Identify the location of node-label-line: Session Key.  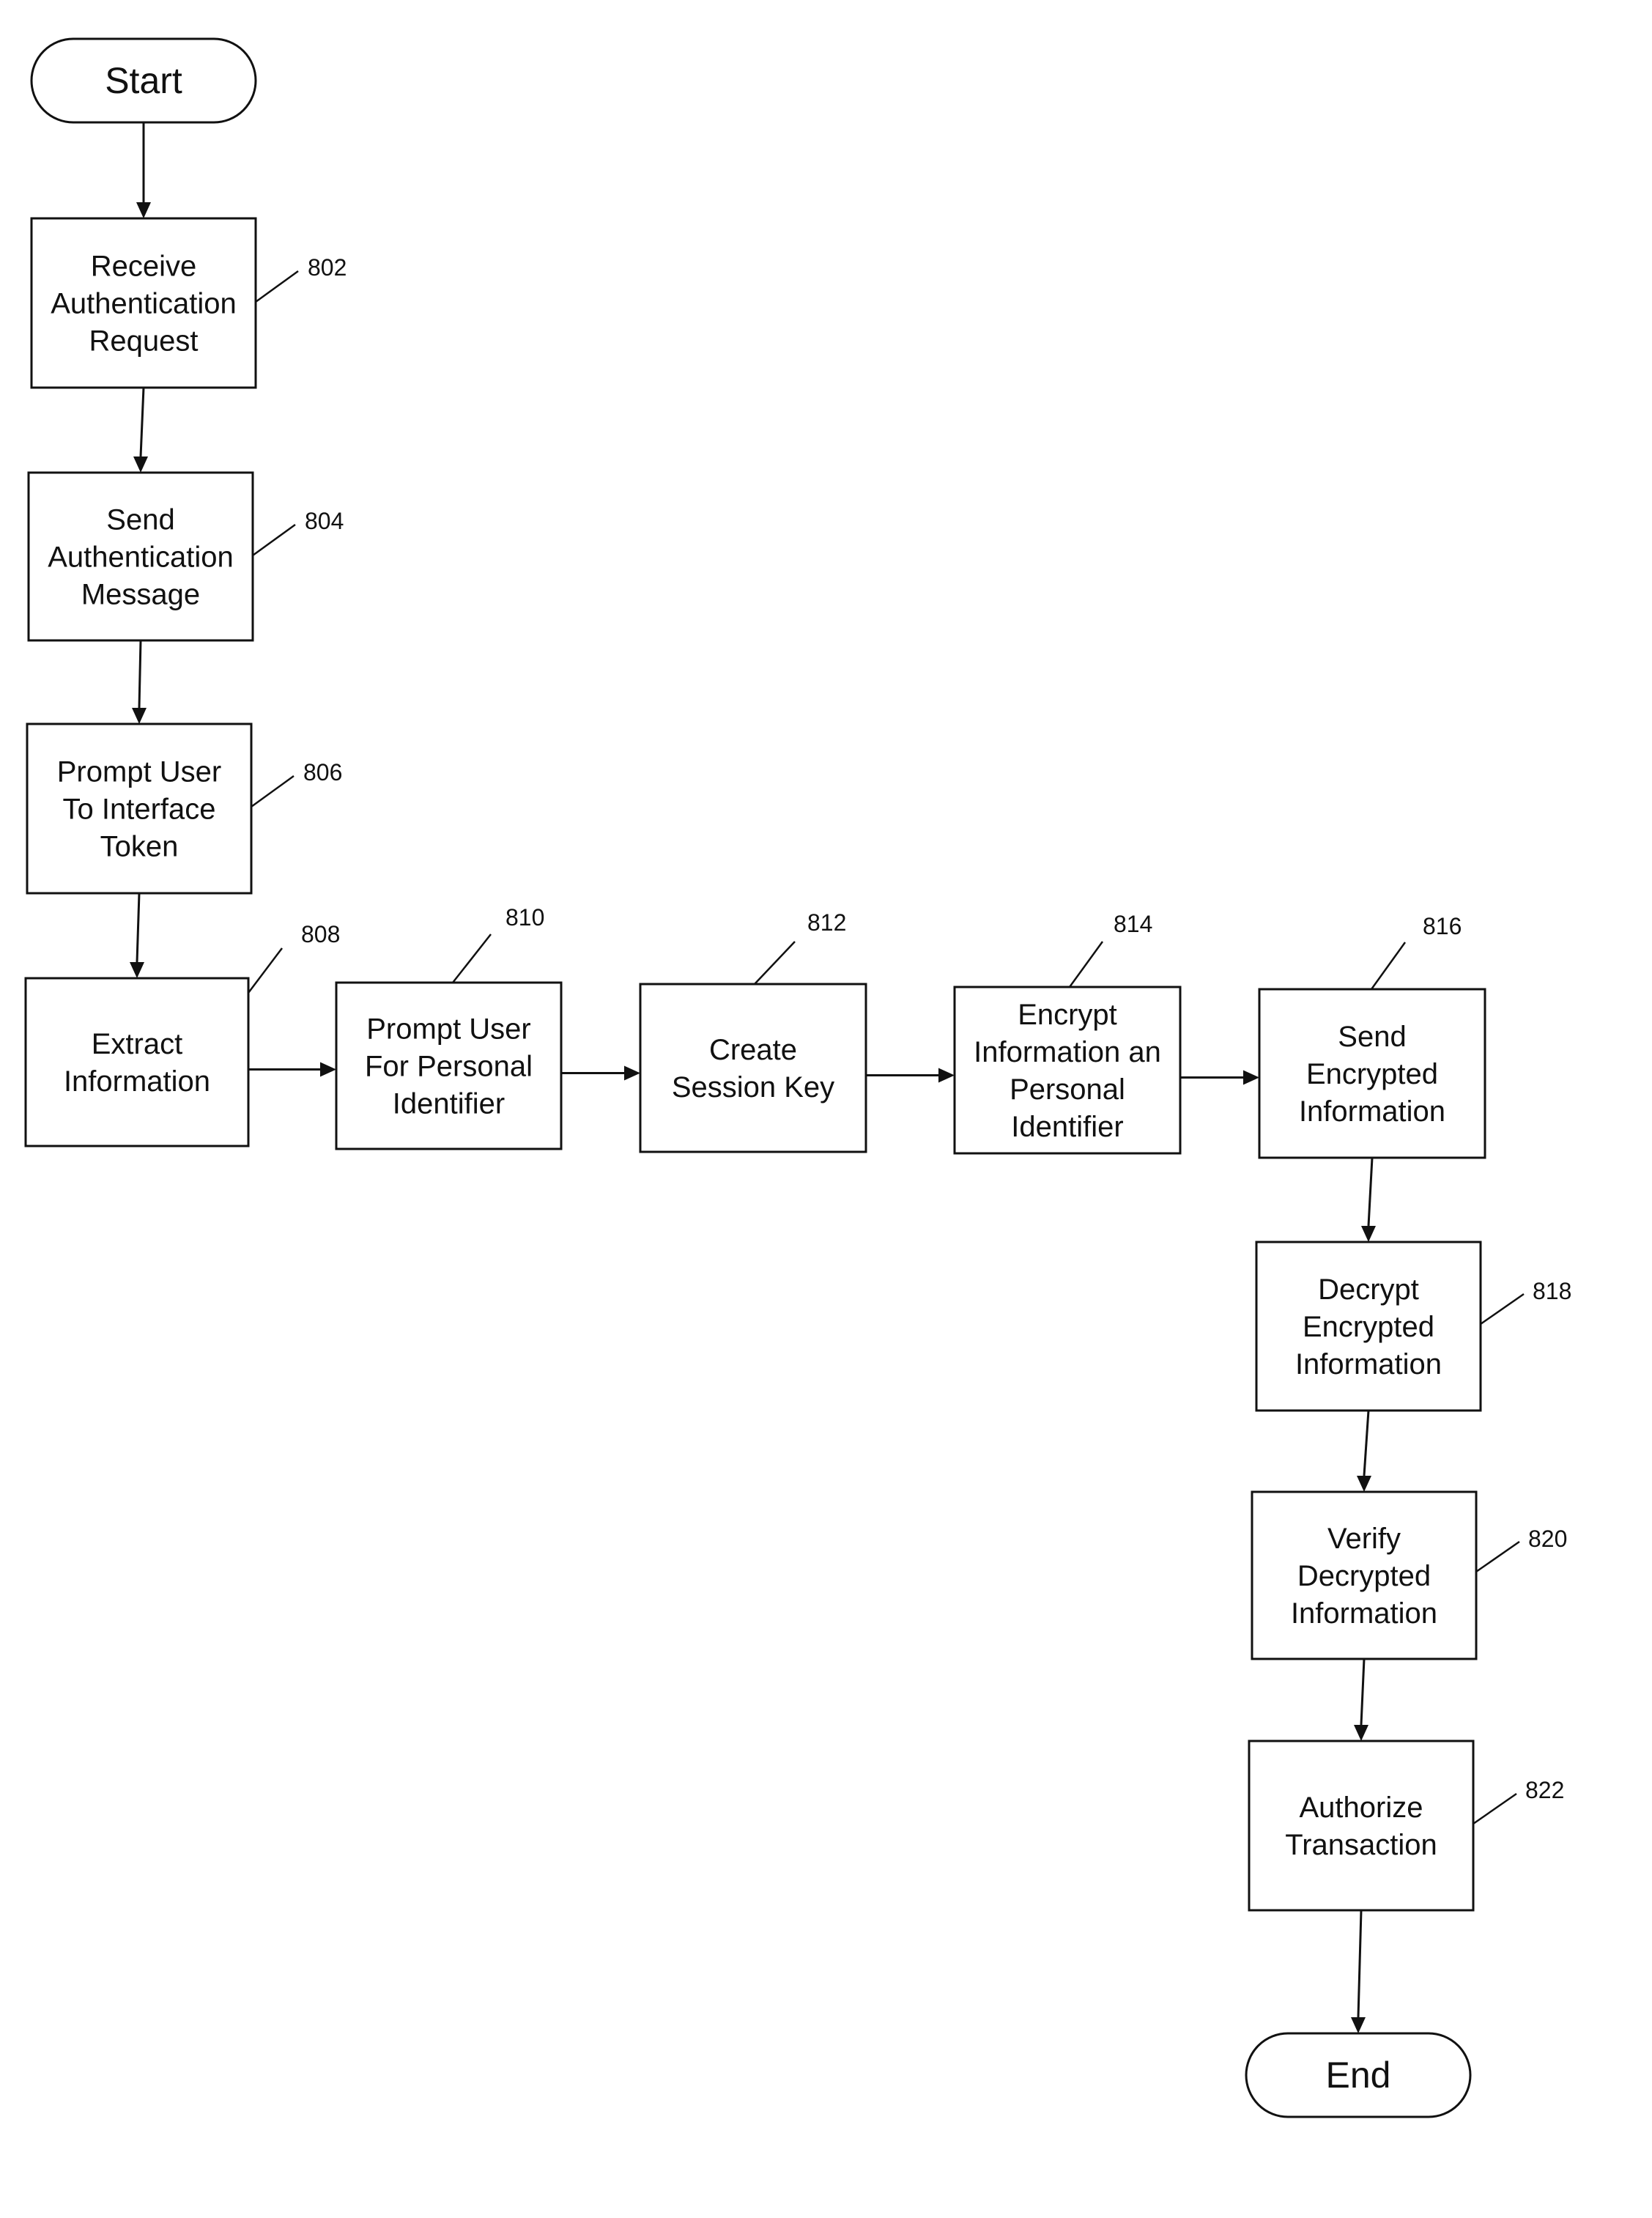
(753, 1087).